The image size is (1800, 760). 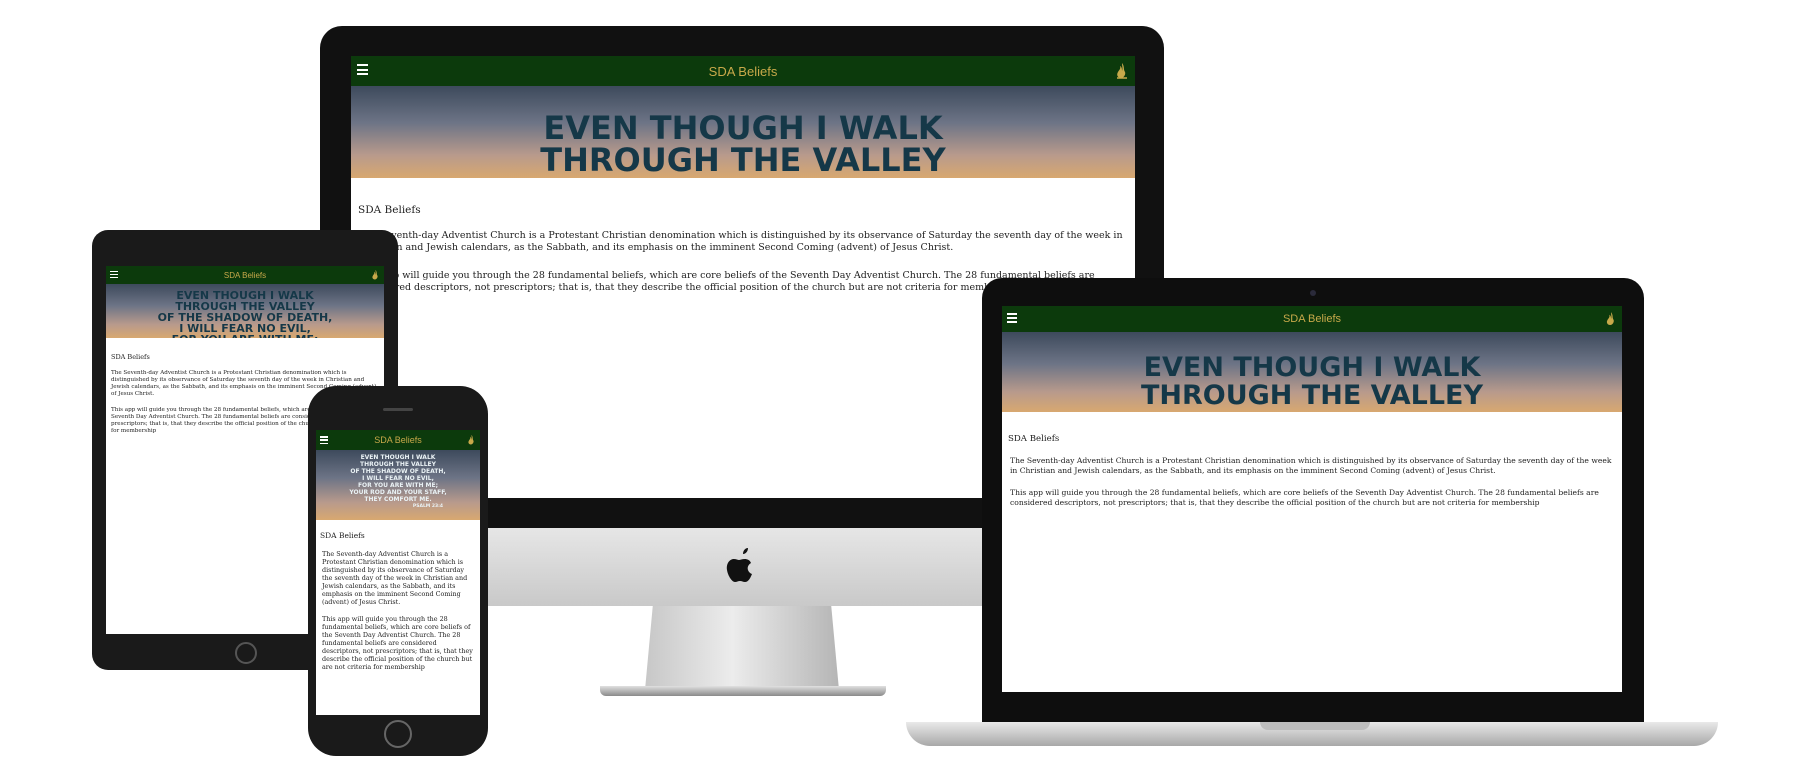 I want to click on macbook-trackpad-notch, so click(x=1315, y=726).